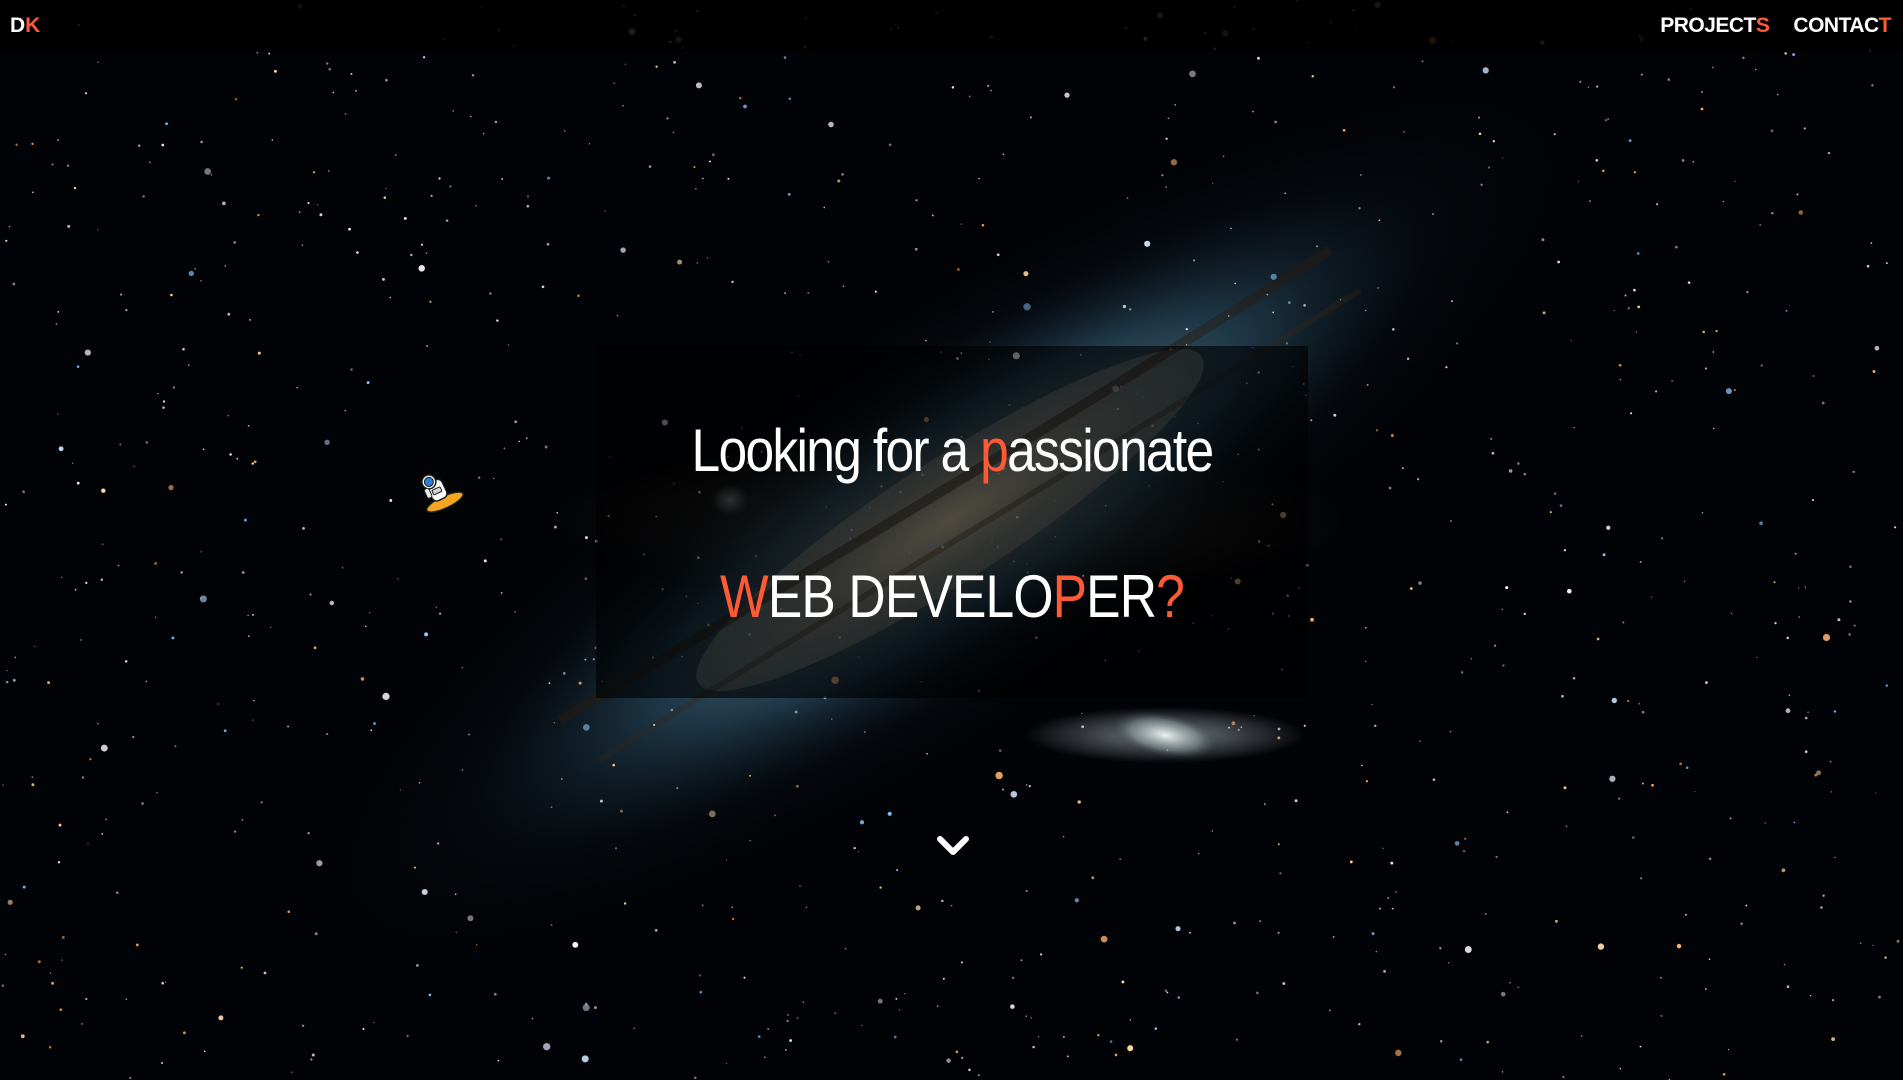 This screenshot has height=1080, width=1903. What do you see at coordinates (910, 596) in the screenshot?
I see `hero-title-text-1: EB DEVELO` at bounding box center [910, 596].